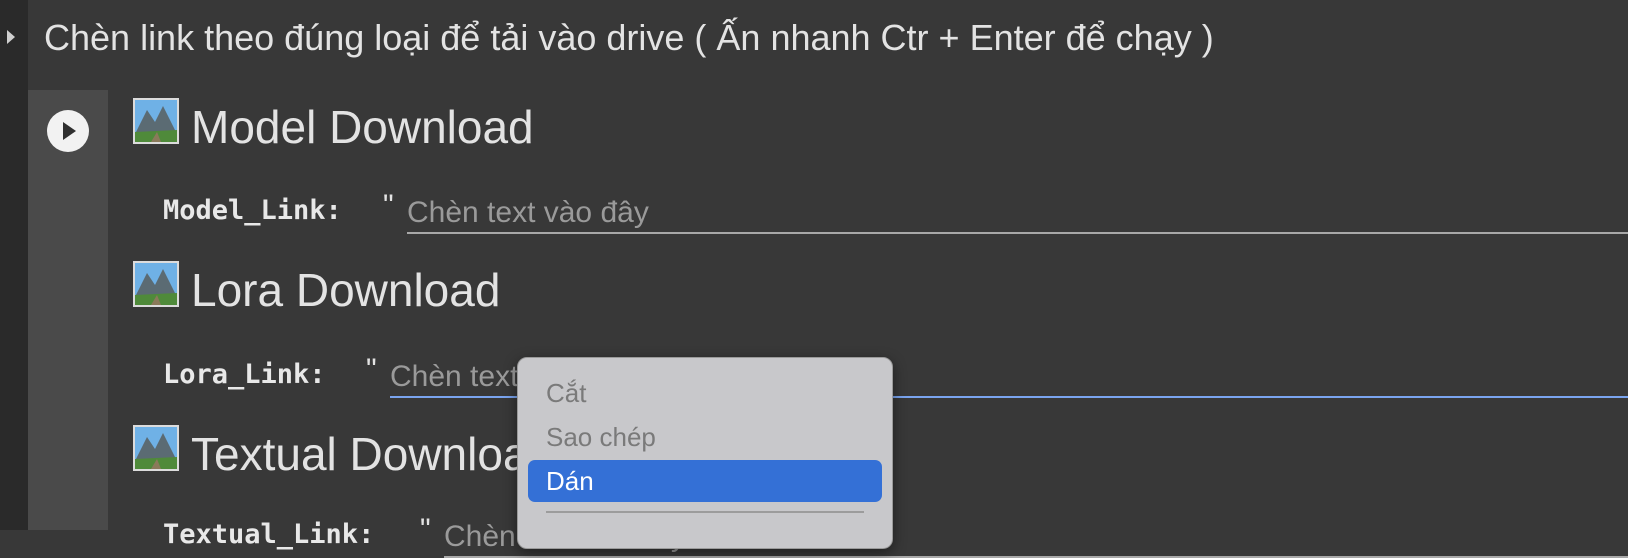 This screenshot has width=1628, height=558. Describe the element at coordinates (68, 131) in the screenshot. I see `run-cell-button` at that location.